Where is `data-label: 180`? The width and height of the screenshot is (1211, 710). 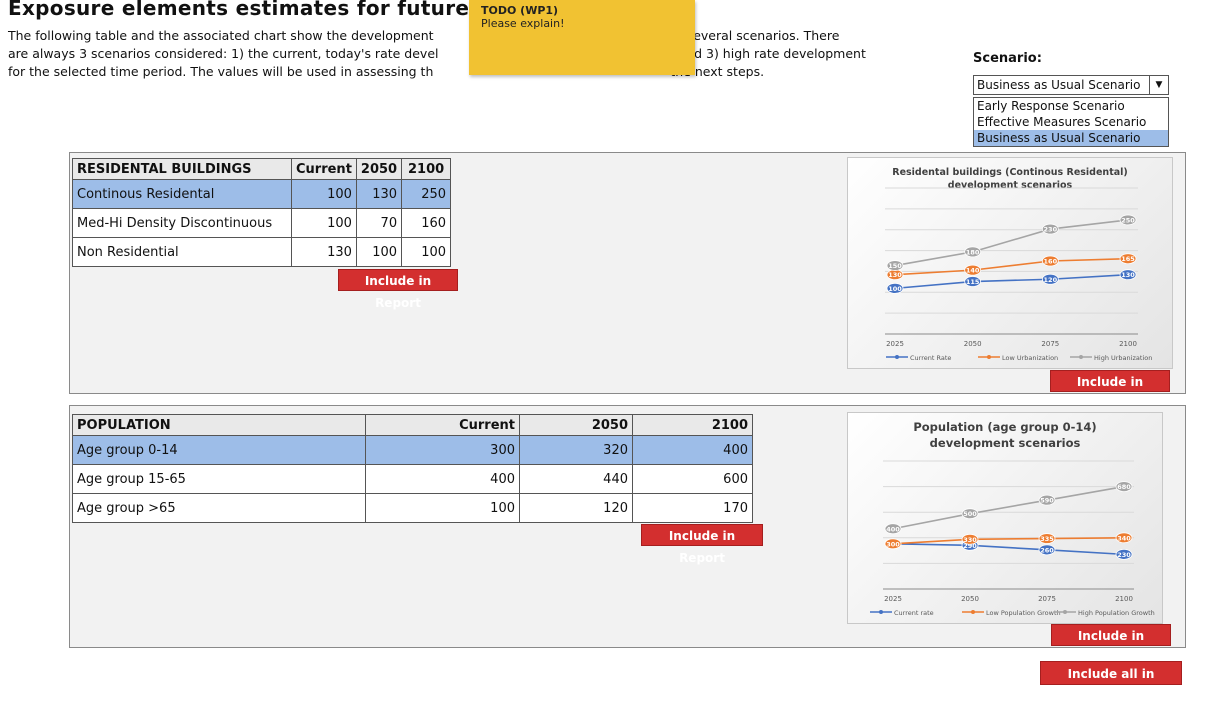 data-label: 180 is located at coordinates (973, 252).